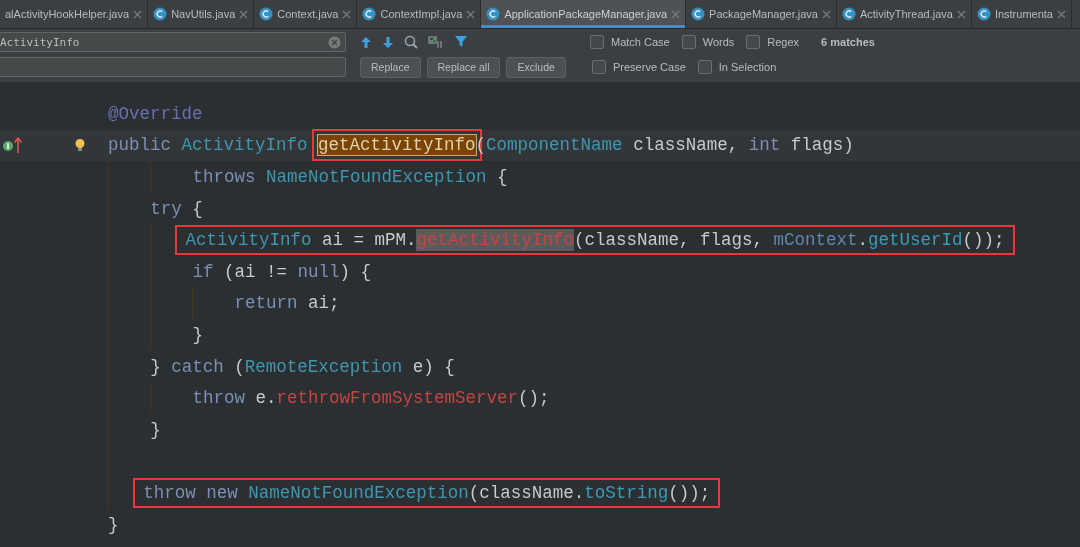  Describe the element at coordinates (13, 145) in the screenshot. I see `implements-icon` at that location.